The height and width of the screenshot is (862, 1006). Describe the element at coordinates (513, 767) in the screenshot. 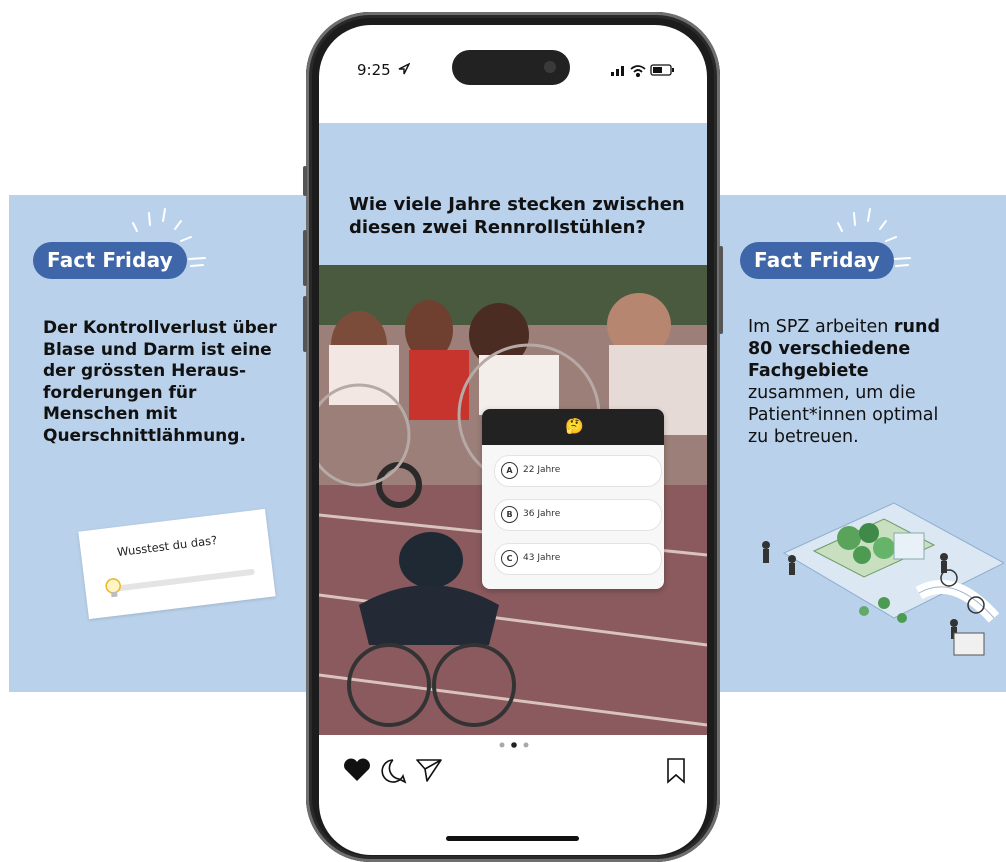

I see `post-action-bar` at that location.